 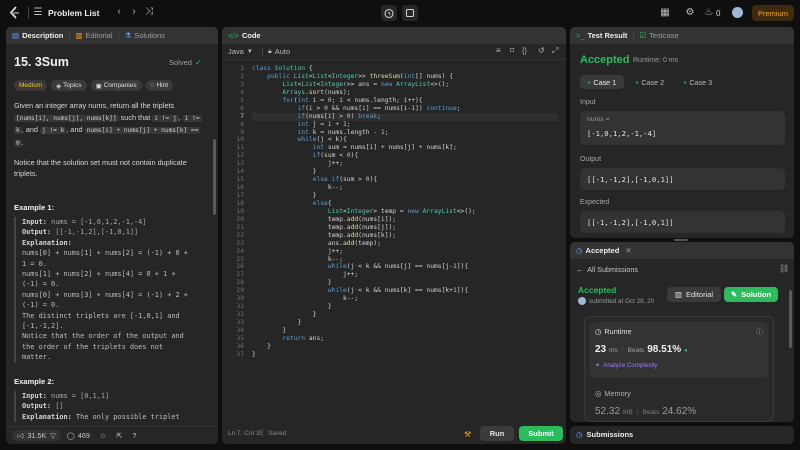 What do you see at coordinates (236, 51) in the screenshot?
I see `language-label: Java` at bounding box center [236, 51].